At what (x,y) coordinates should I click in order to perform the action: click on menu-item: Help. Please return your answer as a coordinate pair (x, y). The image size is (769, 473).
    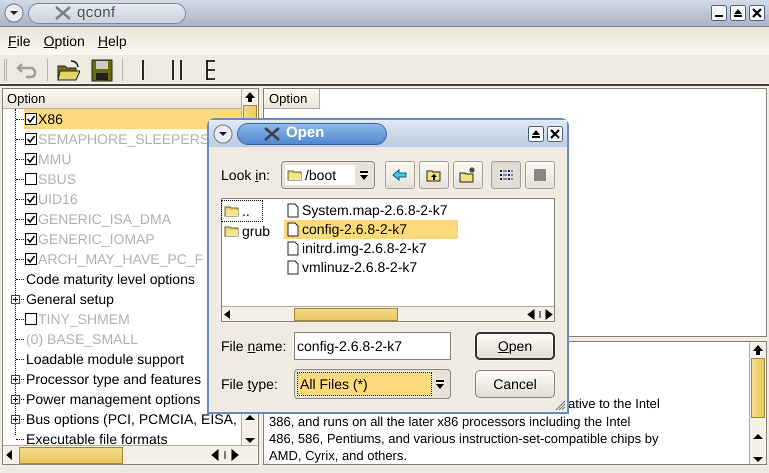
    Looking at the image, I should click on (112, 41).